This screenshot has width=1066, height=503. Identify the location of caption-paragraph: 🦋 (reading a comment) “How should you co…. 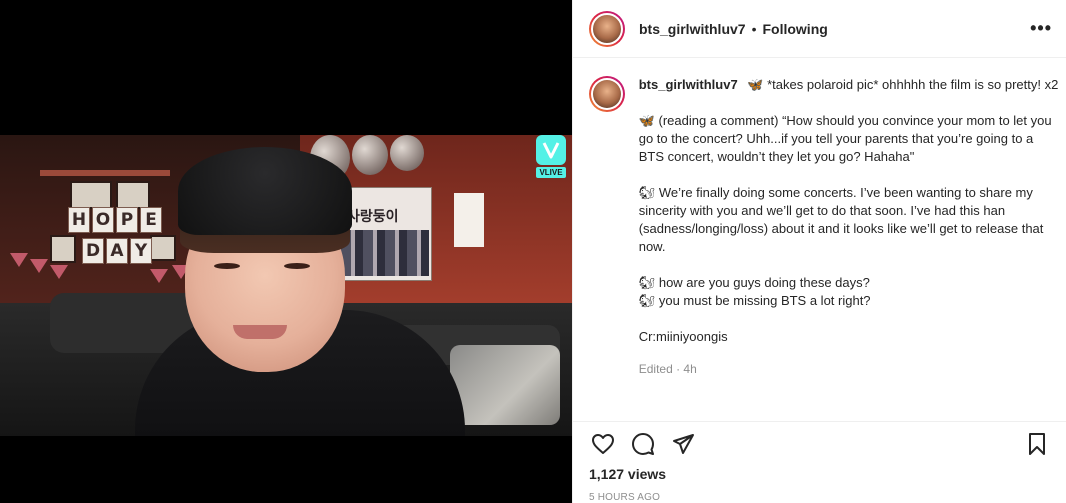
(845, 138).